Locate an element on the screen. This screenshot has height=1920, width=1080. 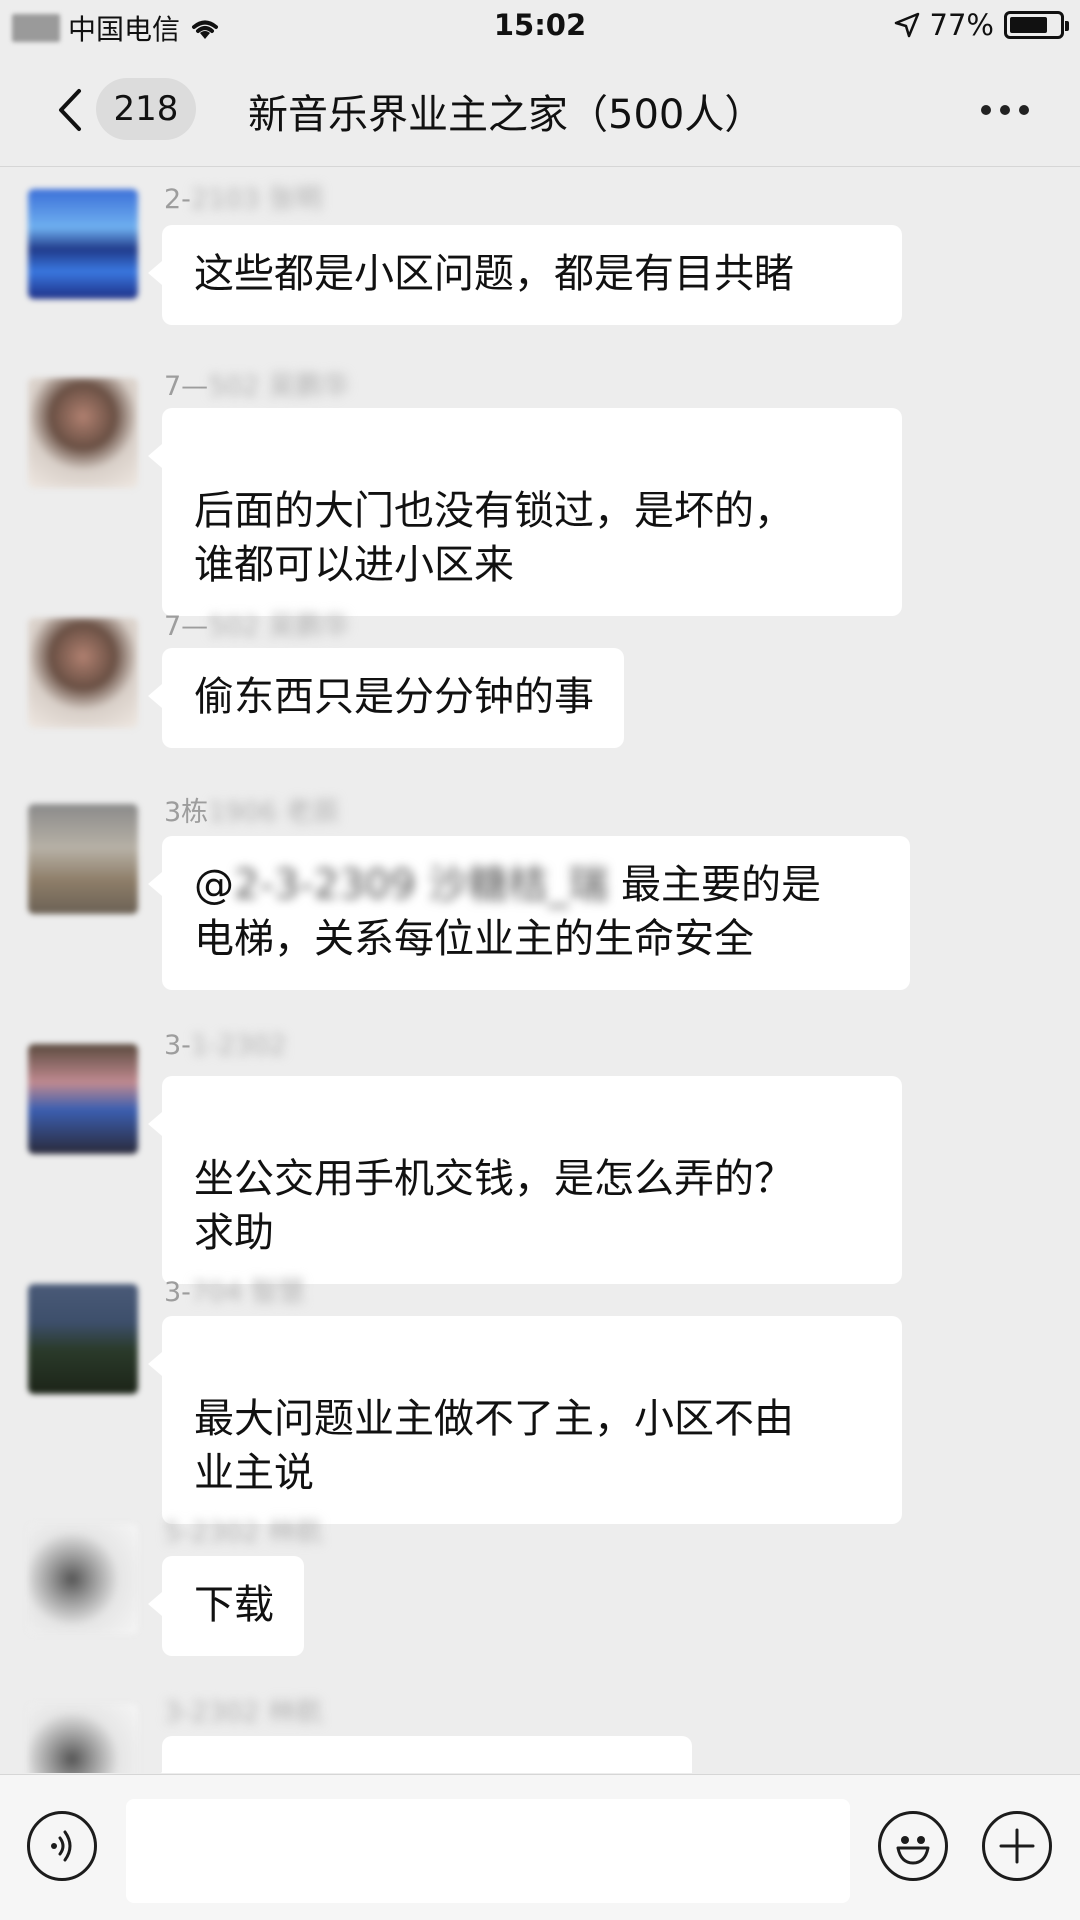
status-right: 77% is located at coordinates (981, 25).